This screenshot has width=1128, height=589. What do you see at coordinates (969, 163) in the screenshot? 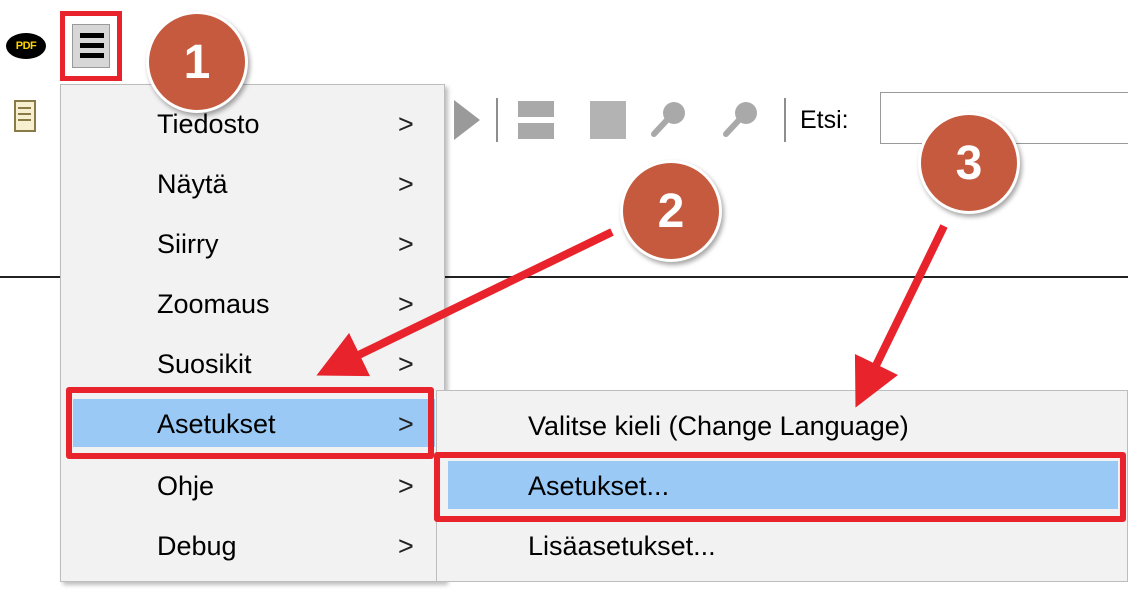
I see `step-badge-3: 3` at bounding box center [969, 163].